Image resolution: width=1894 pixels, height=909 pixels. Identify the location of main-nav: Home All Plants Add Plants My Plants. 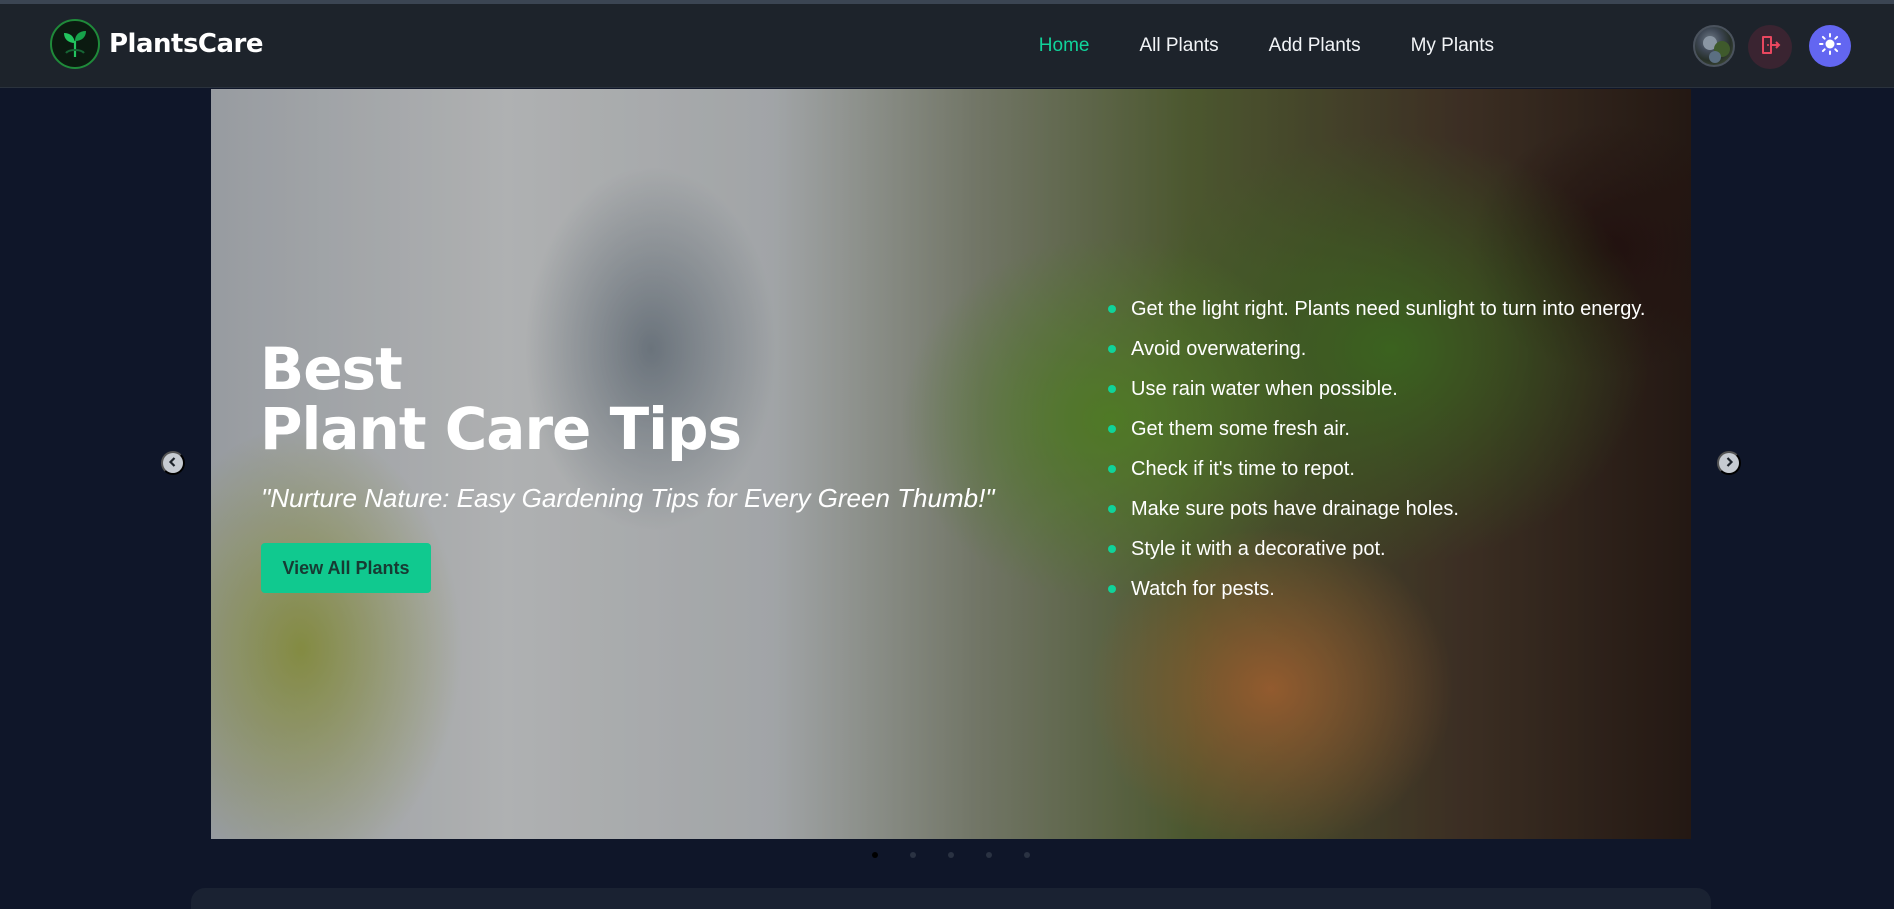
(1241, 46).